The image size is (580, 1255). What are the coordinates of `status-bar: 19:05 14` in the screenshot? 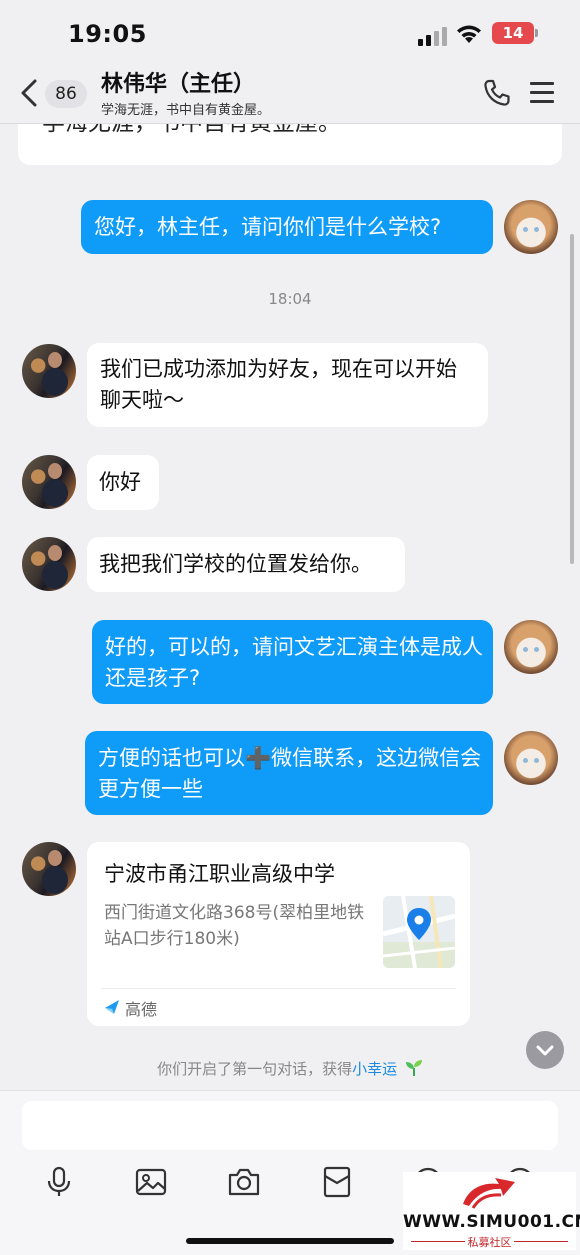 It's located at (290, 31).